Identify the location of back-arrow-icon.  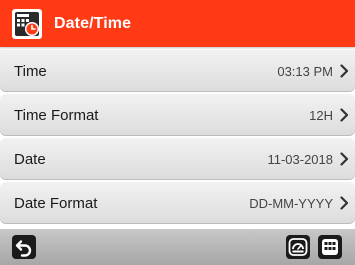
(23, 248).